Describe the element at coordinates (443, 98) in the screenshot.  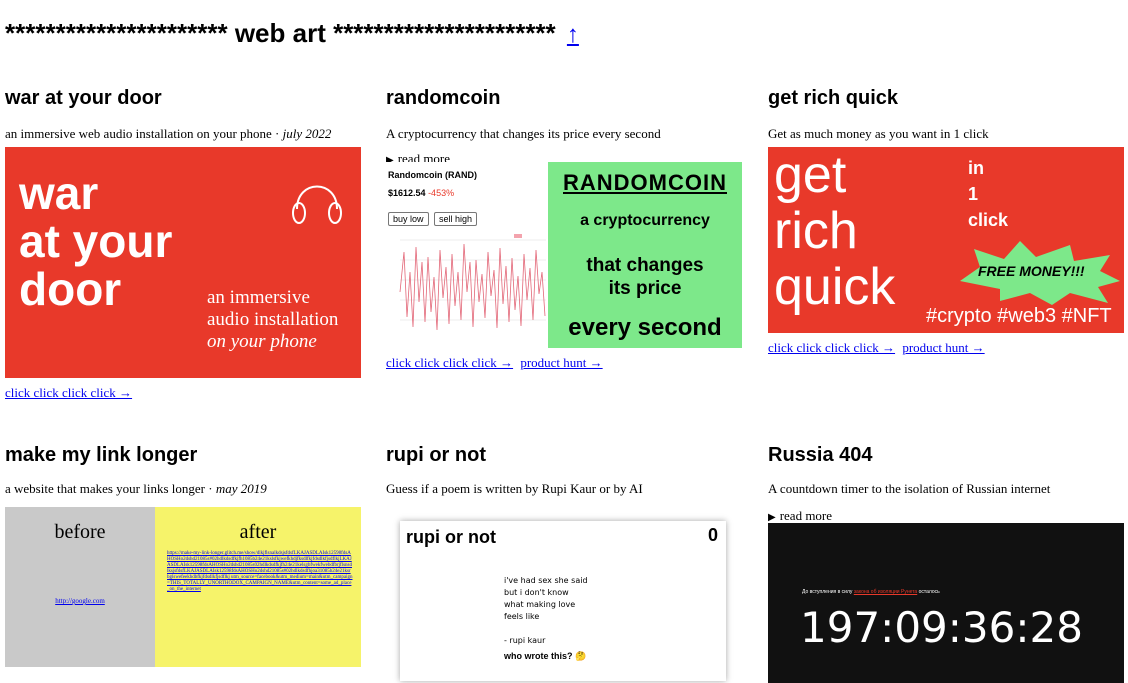
I see `project-title: randomcoin` at that location.